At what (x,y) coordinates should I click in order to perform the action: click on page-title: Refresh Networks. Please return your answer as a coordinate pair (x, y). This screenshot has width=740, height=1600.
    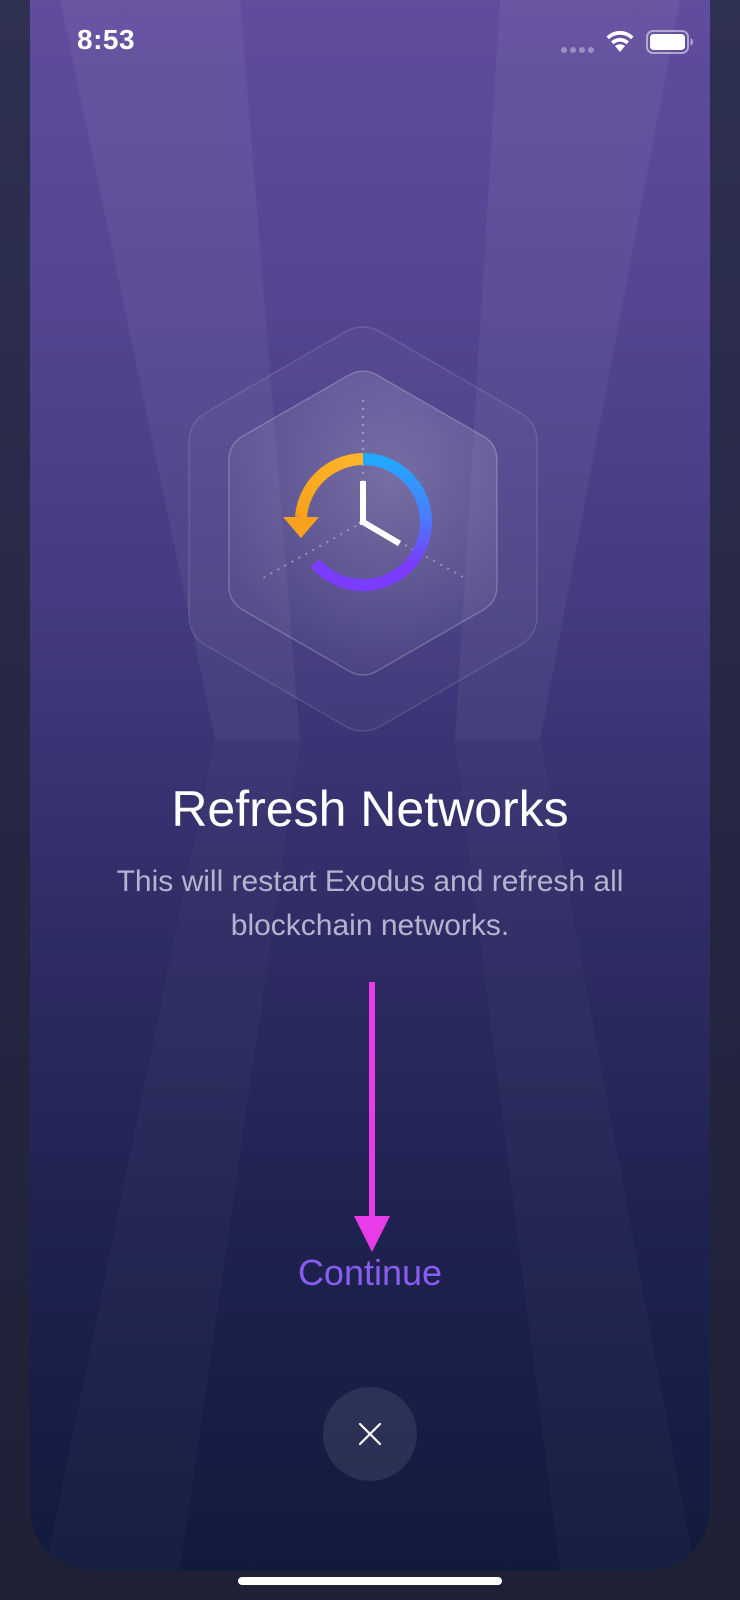
    Looking at the image, I should click on (370, 809).